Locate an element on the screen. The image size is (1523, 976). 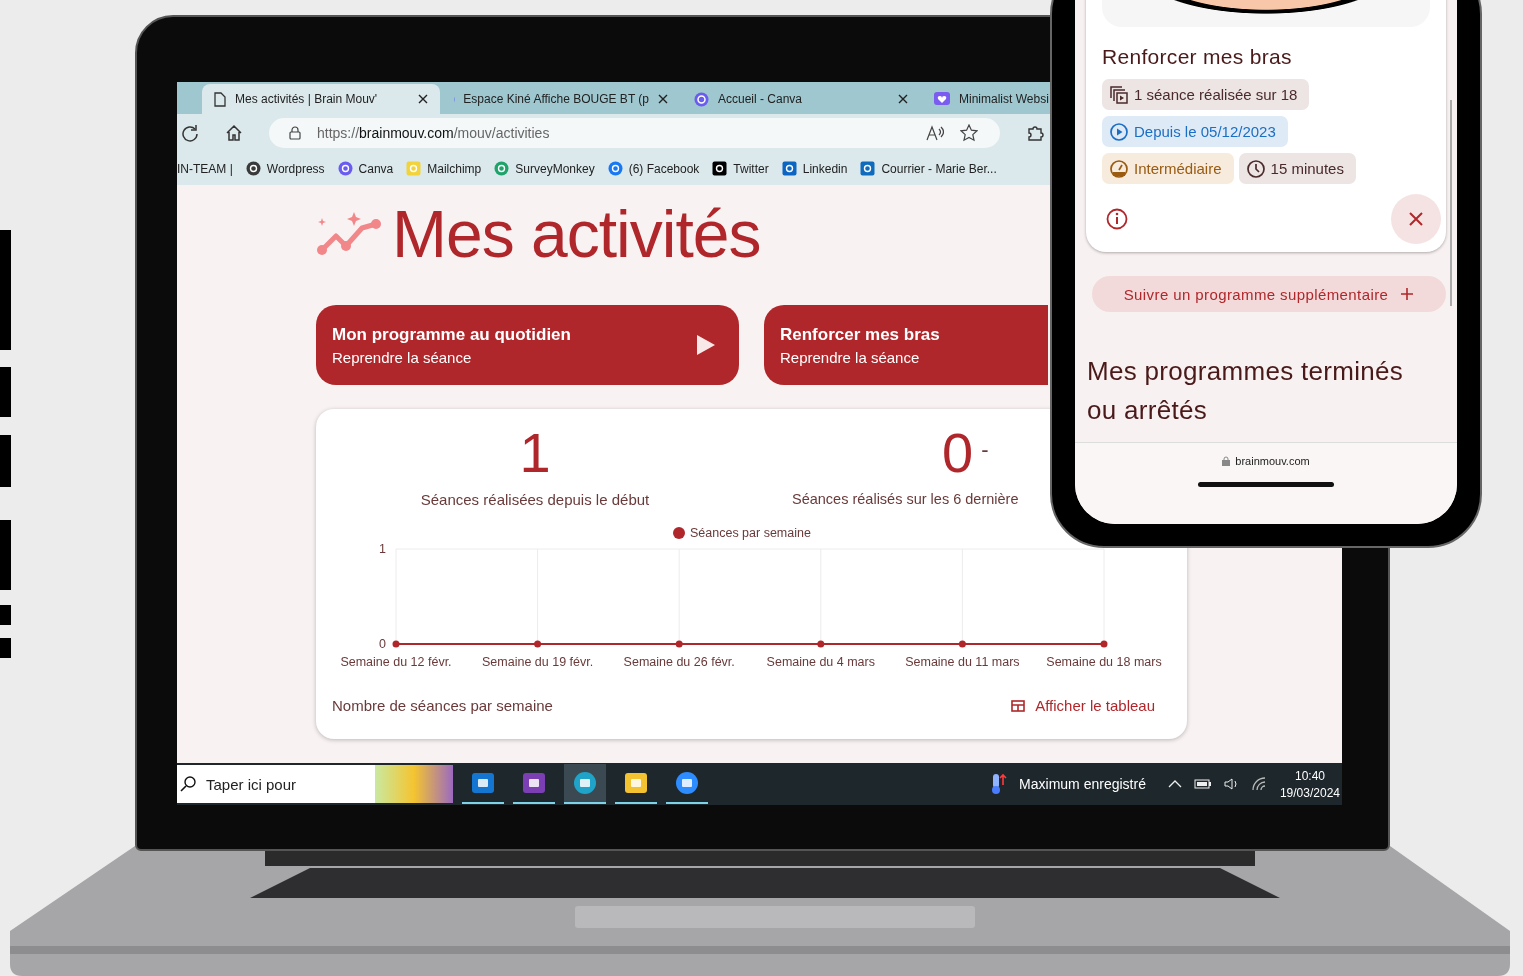
puzzle-icon is located at coordinates (1035, 133).